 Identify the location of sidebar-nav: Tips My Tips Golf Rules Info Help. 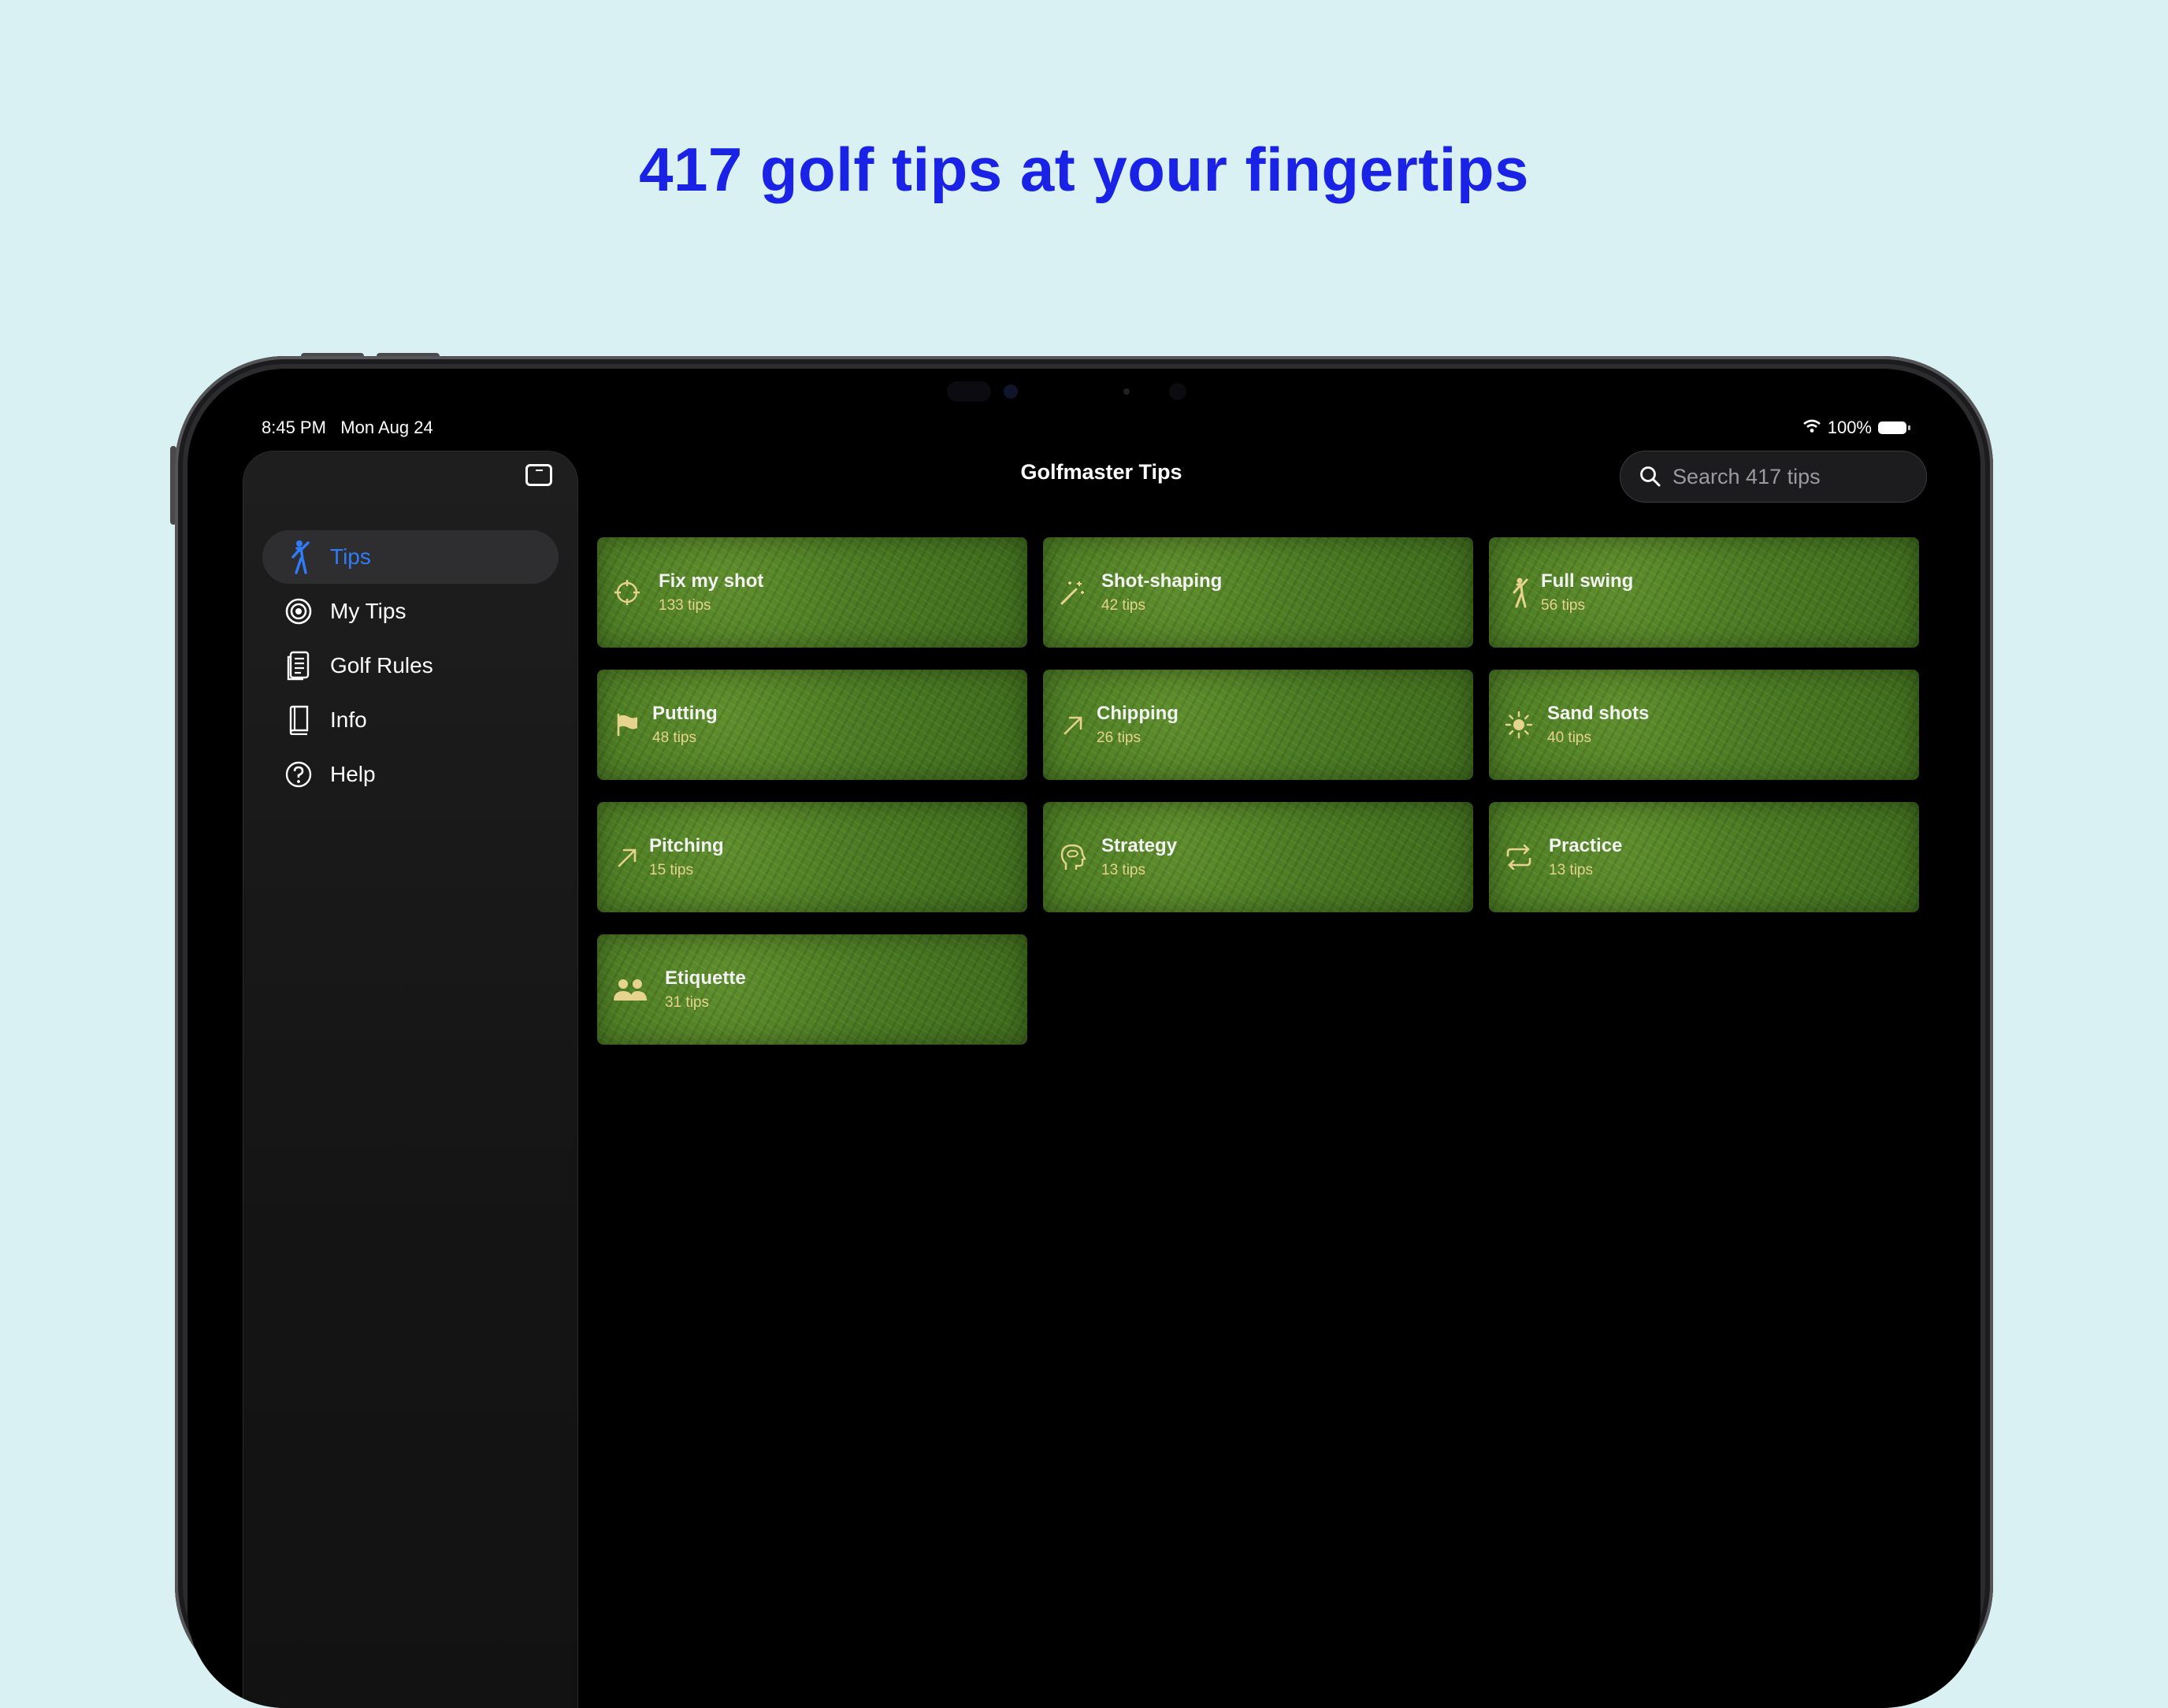
(410, 666).